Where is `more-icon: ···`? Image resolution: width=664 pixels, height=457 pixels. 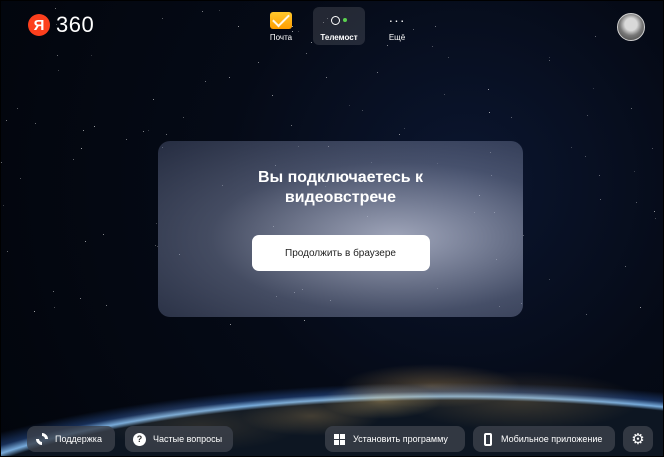 more-icon: ··· is located at coordinates (397, 20).